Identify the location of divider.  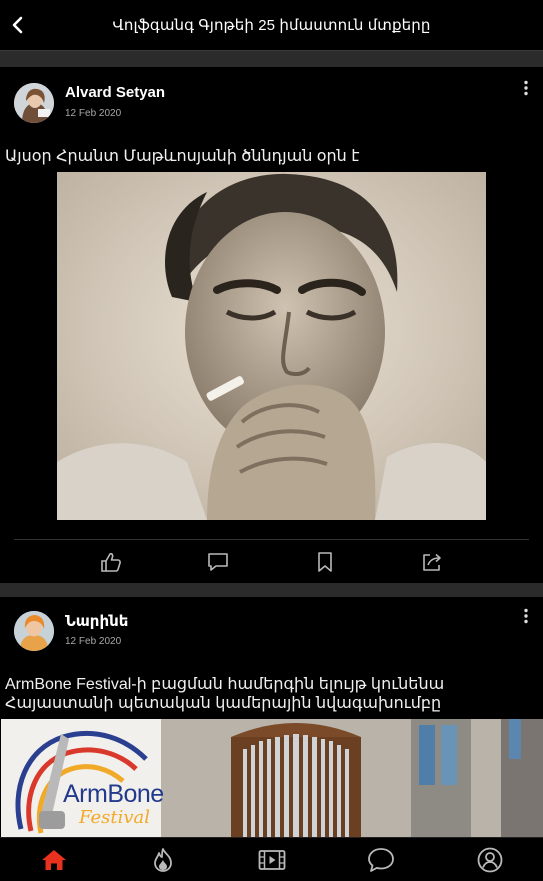
(271, 539).